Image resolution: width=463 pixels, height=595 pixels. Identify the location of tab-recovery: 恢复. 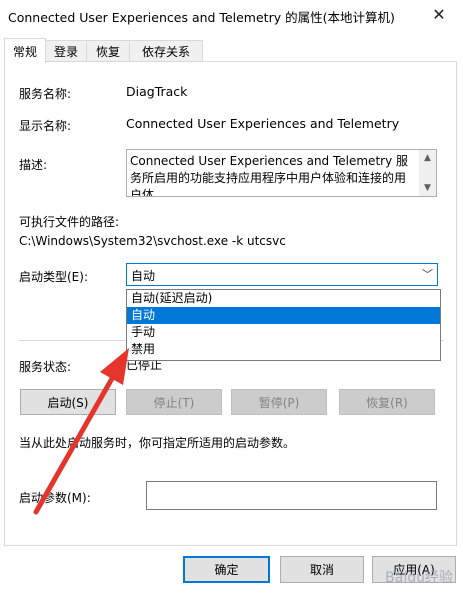
(108, 51).